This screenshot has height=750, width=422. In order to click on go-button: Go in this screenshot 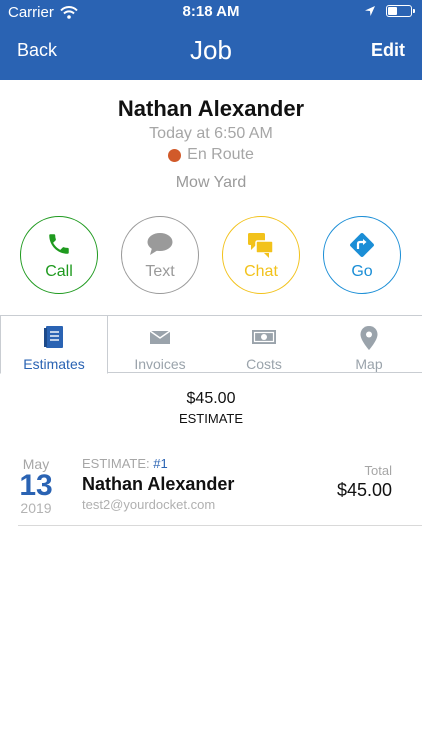, I will do `click(362, 255)`.